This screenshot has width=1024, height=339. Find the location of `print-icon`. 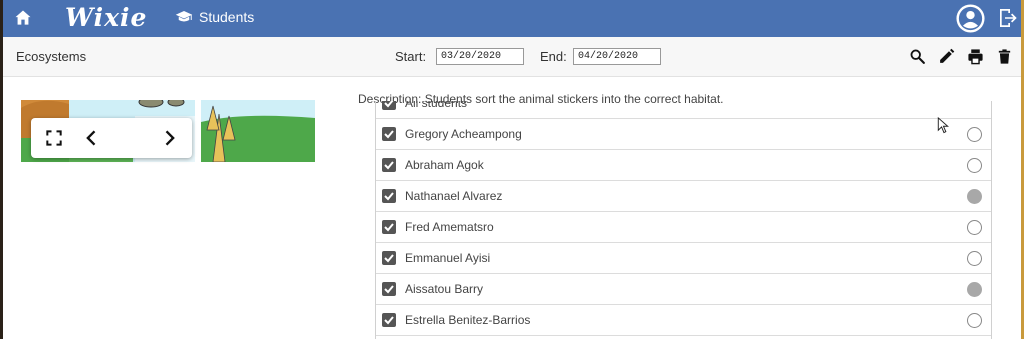

print-icon is located at coordinates (975, 56).